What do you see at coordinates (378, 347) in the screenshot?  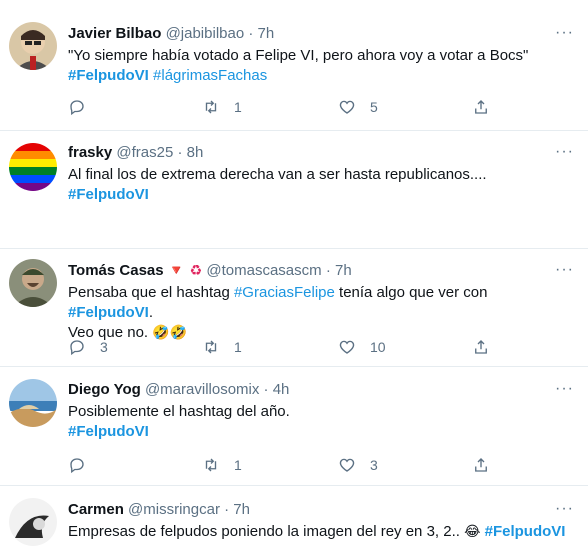 I see `like-count: 10` at bounding box center [378, 347].